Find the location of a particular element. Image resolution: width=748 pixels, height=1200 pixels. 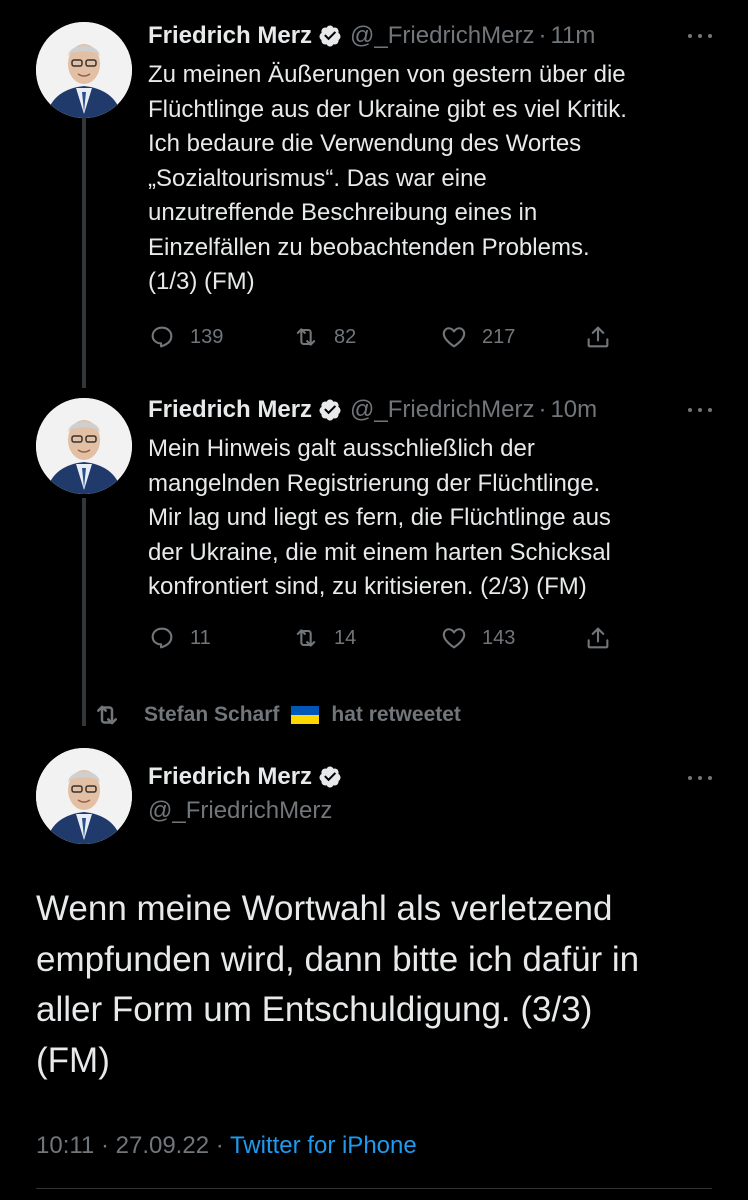

reply-button: 11 is located at coordinates (179, 638).